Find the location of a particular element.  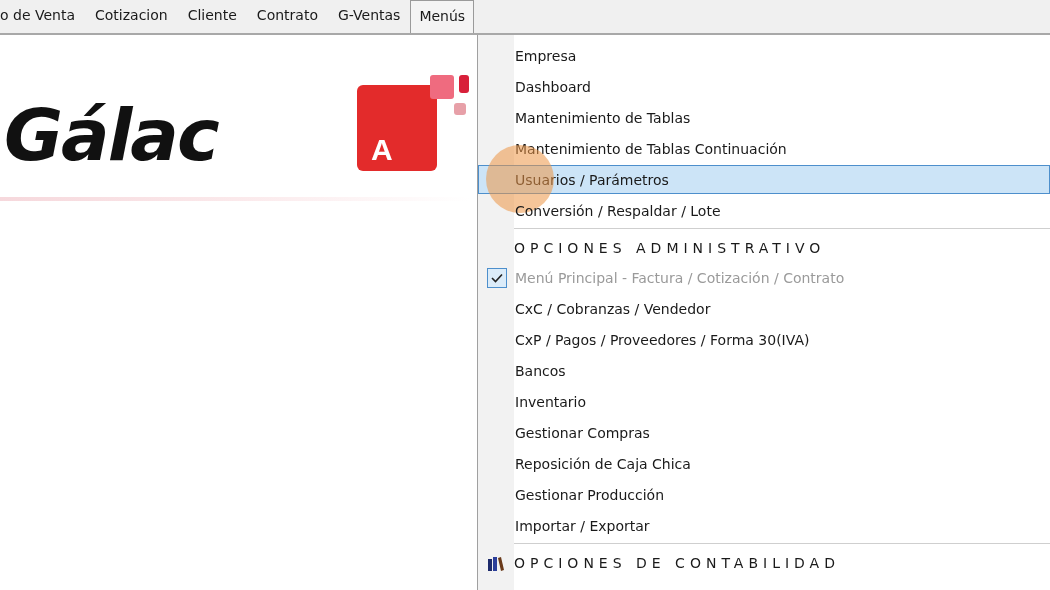

menu-item: Reposición de Caja Chica is located at coordinates (764, 463).